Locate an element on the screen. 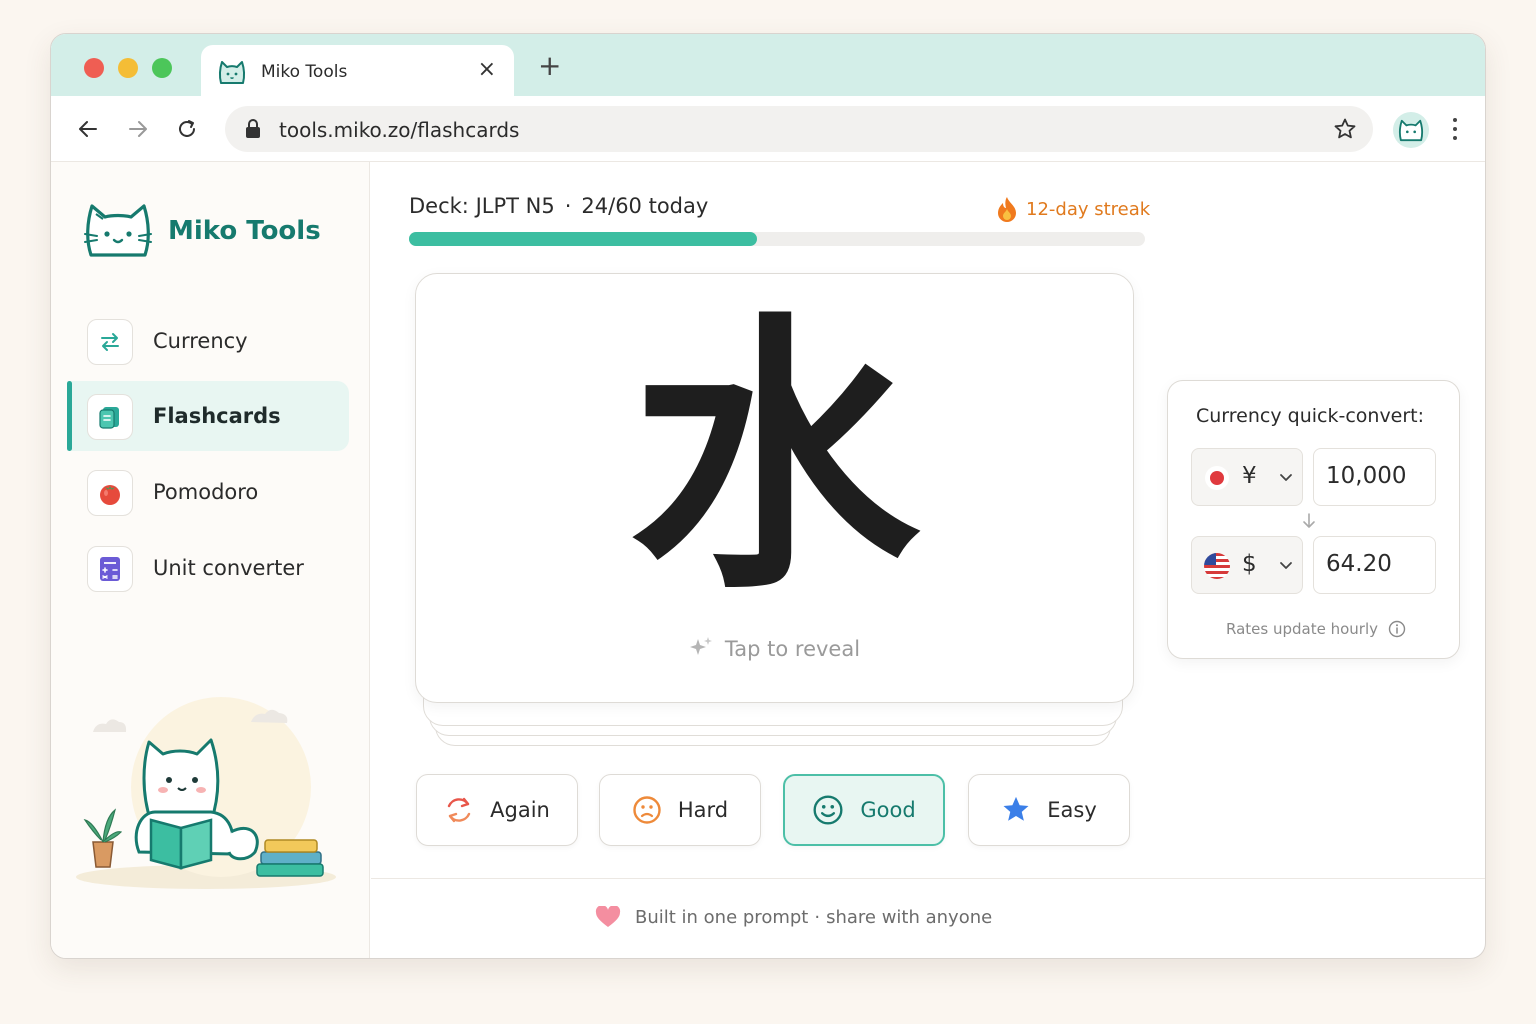  footer-left-text: Built in one prompt is located at coordinates (722, 917).